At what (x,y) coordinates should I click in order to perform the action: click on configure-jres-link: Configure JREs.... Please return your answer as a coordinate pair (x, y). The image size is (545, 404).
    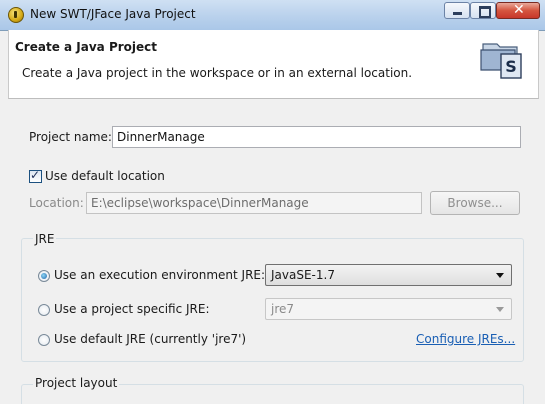
    Looking at the image, I should click on (465, 339).